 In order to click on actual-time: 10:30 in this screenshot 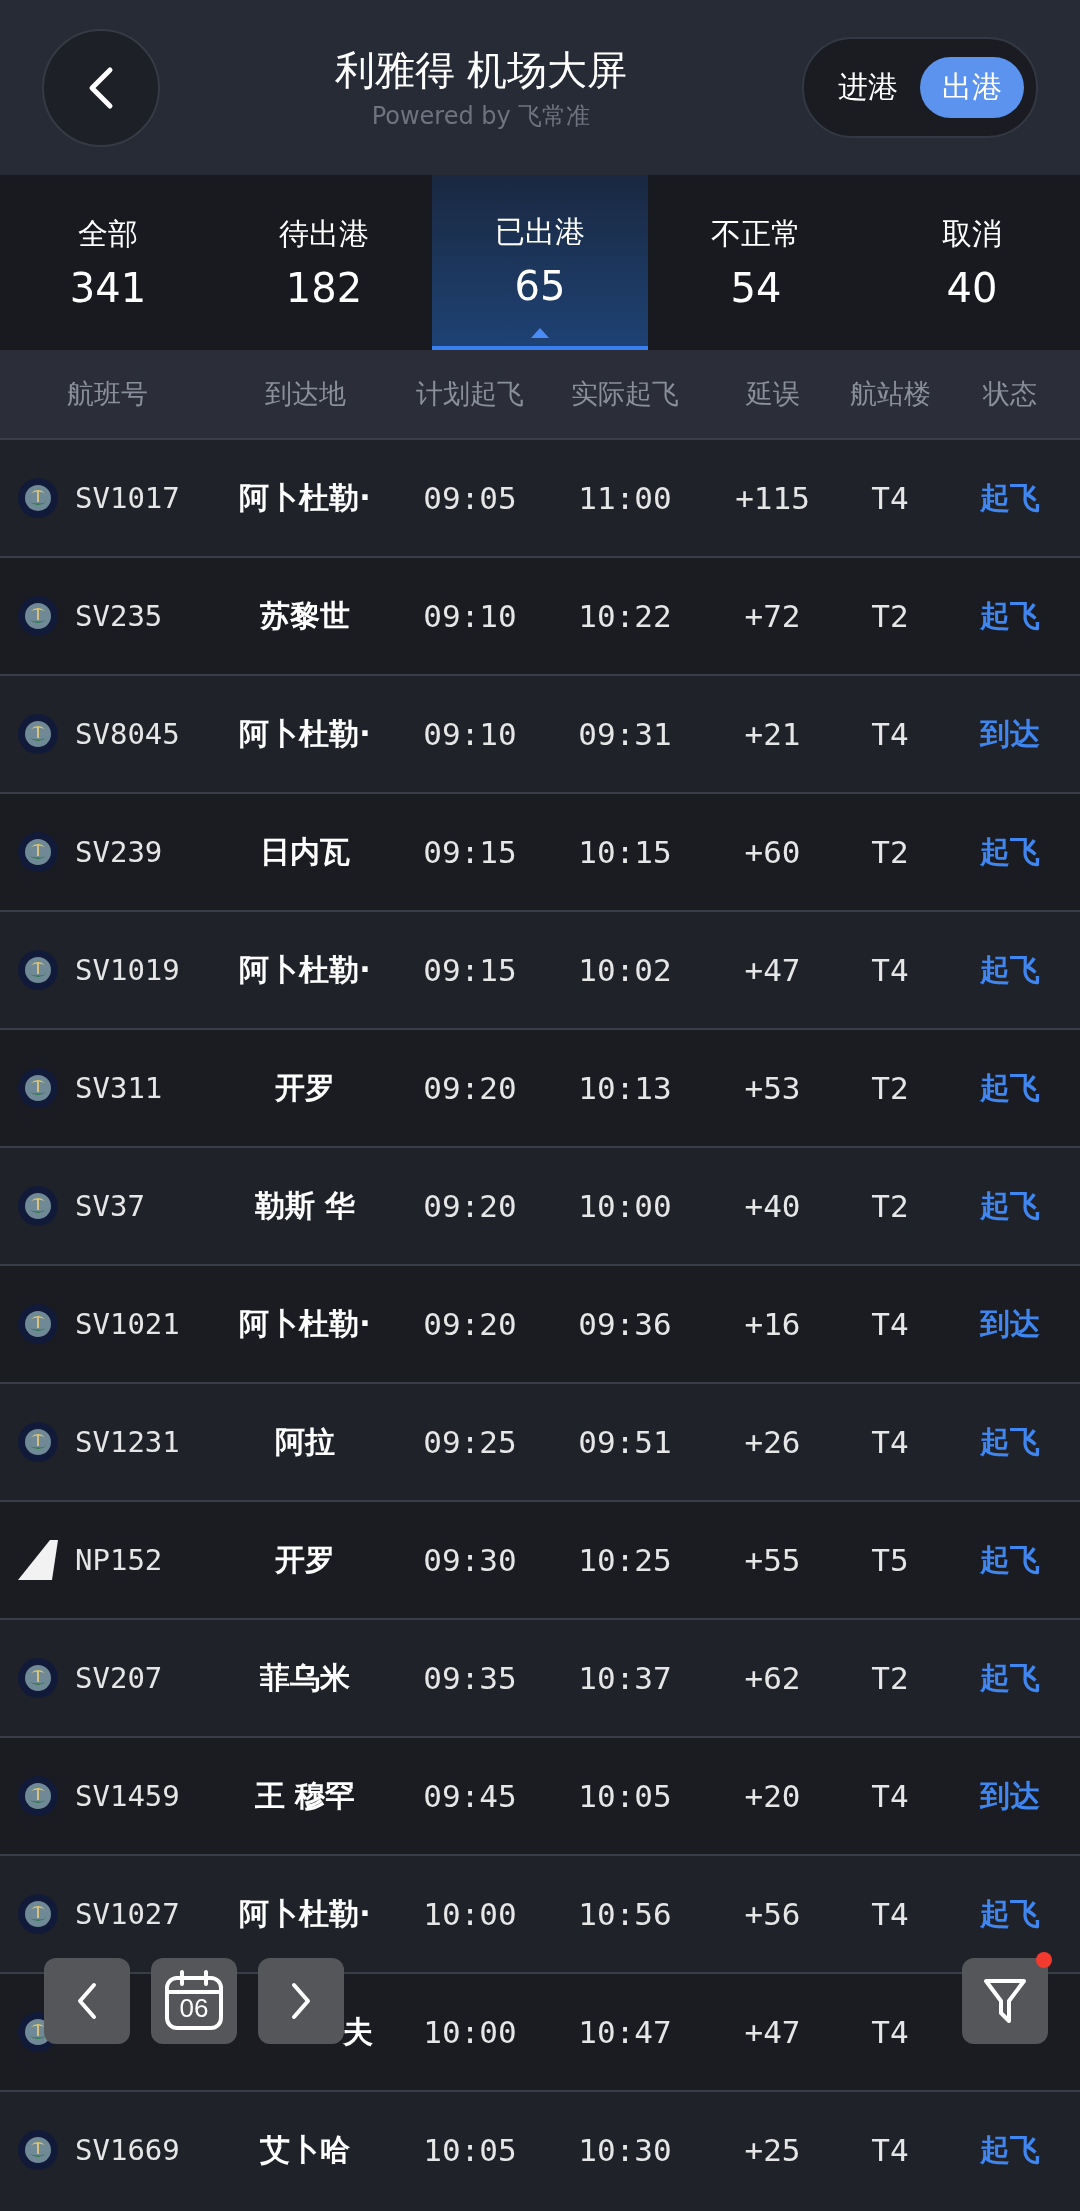, I will do `click(625, 2150)`.